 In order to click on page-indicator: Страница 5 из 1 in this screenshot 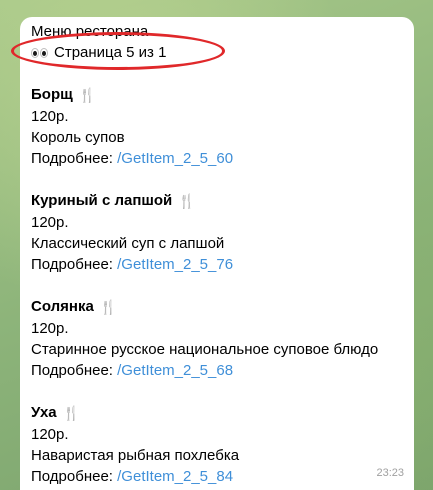, I will do `click(207, 51)`.